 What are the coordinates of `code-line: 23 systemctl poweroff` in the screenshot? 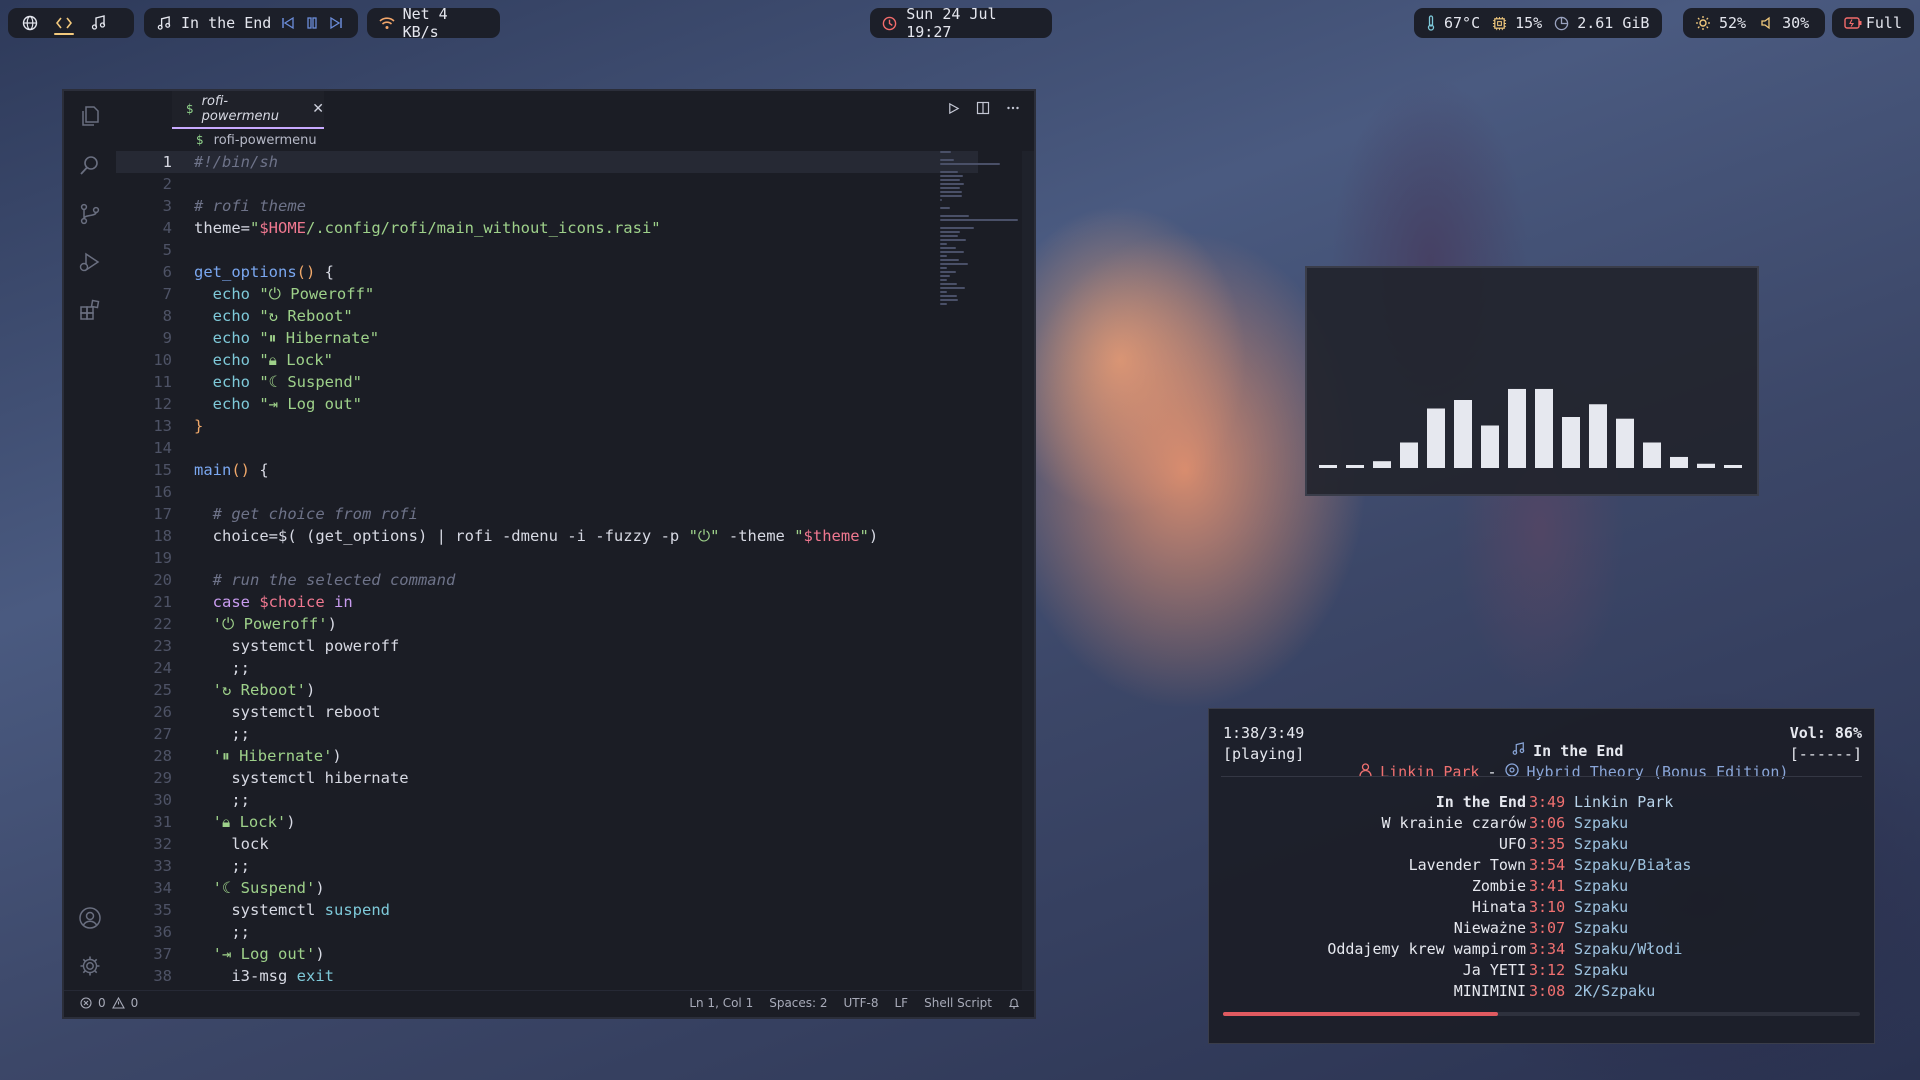 It's located at (551, 646).